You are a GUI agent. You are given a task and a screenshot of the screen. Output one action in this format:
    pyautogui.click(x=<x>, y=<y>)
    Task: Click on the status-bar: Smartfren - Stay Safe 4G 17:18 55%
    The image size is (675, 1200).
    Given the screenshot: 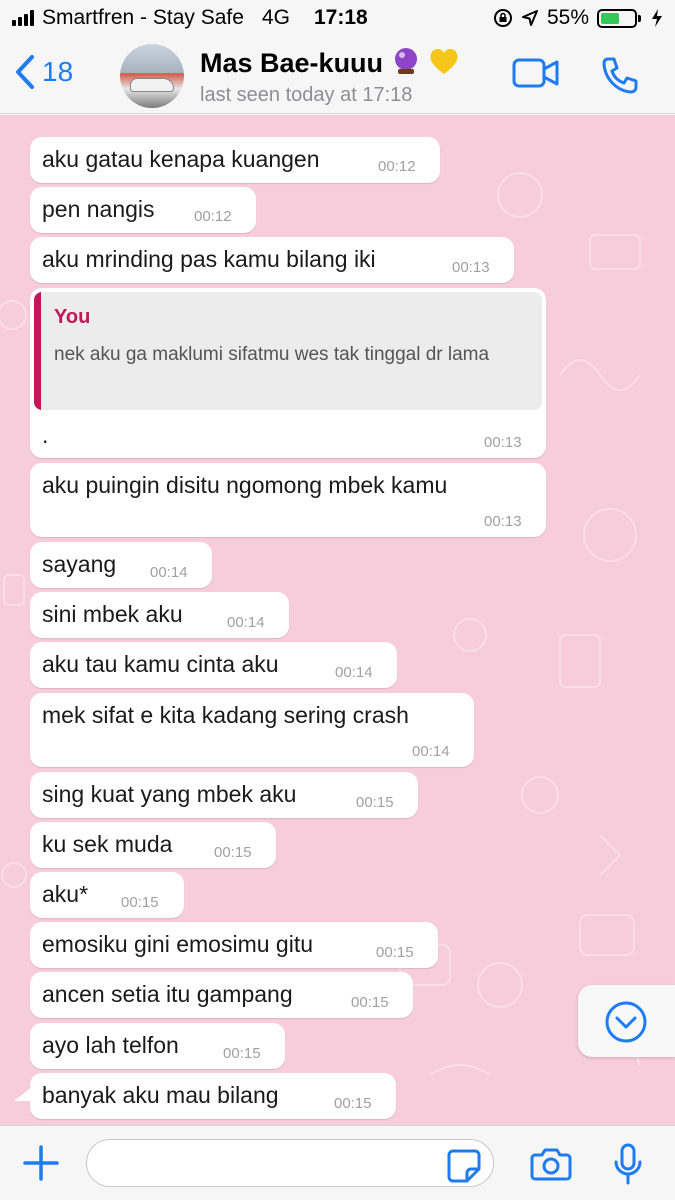 What is the action you would take?
    pyautogui.click(x=337, y=19)
    